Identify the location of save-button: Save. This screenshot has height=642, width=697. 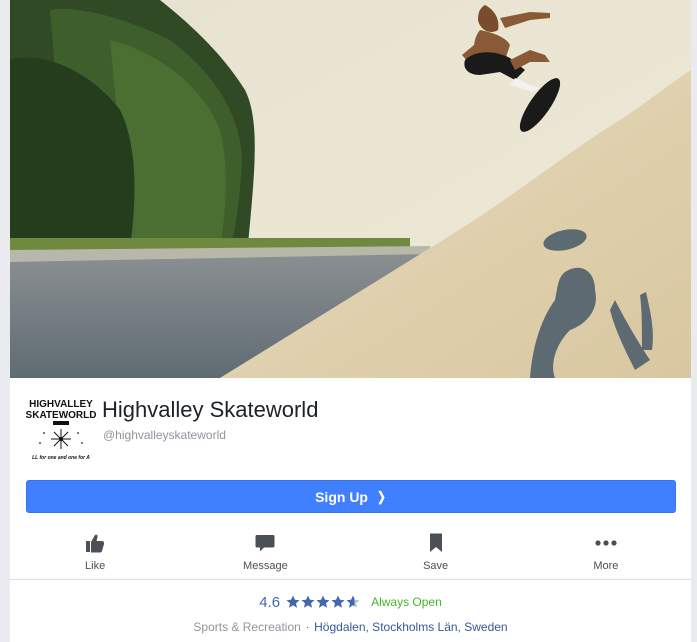
(436, 552).